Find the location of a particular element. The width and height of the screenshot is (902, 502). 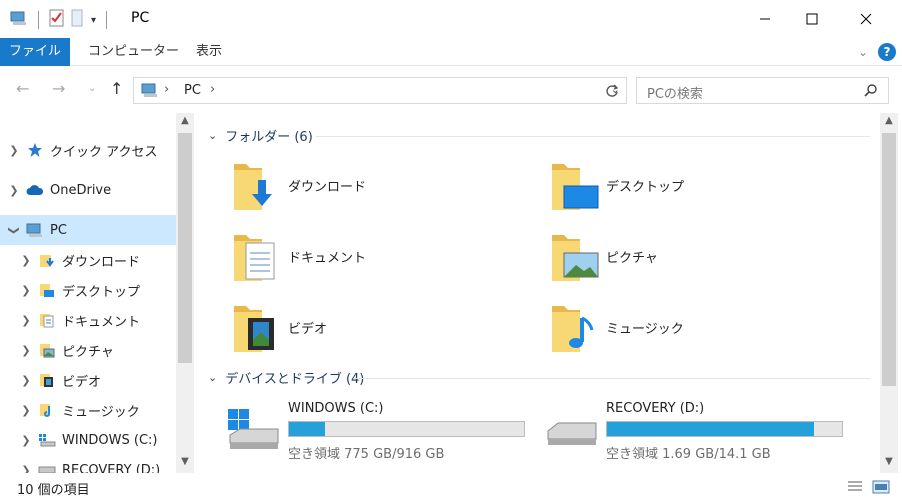

group-title: デバイスとドライブ (4) is located at coordinates (295, 379).